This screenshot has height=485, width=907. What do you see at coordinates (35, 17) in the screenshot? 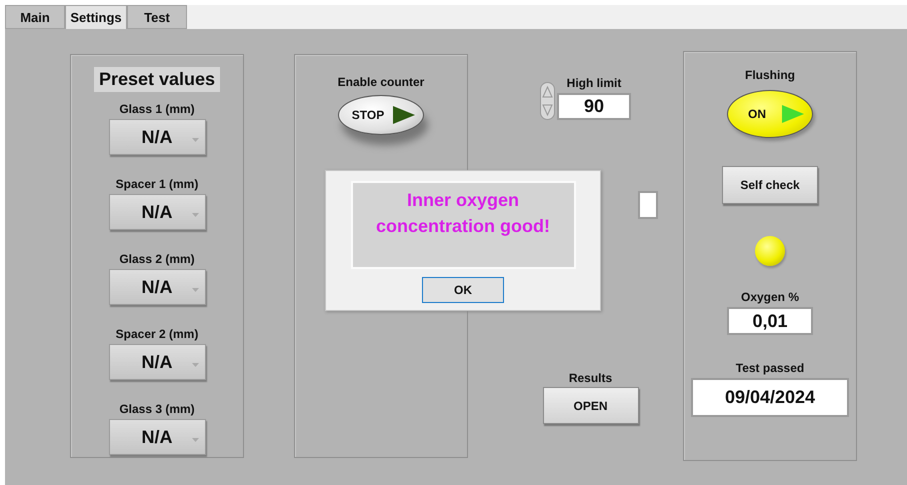
I see `tab: Main` at bounding box center [35, 17].